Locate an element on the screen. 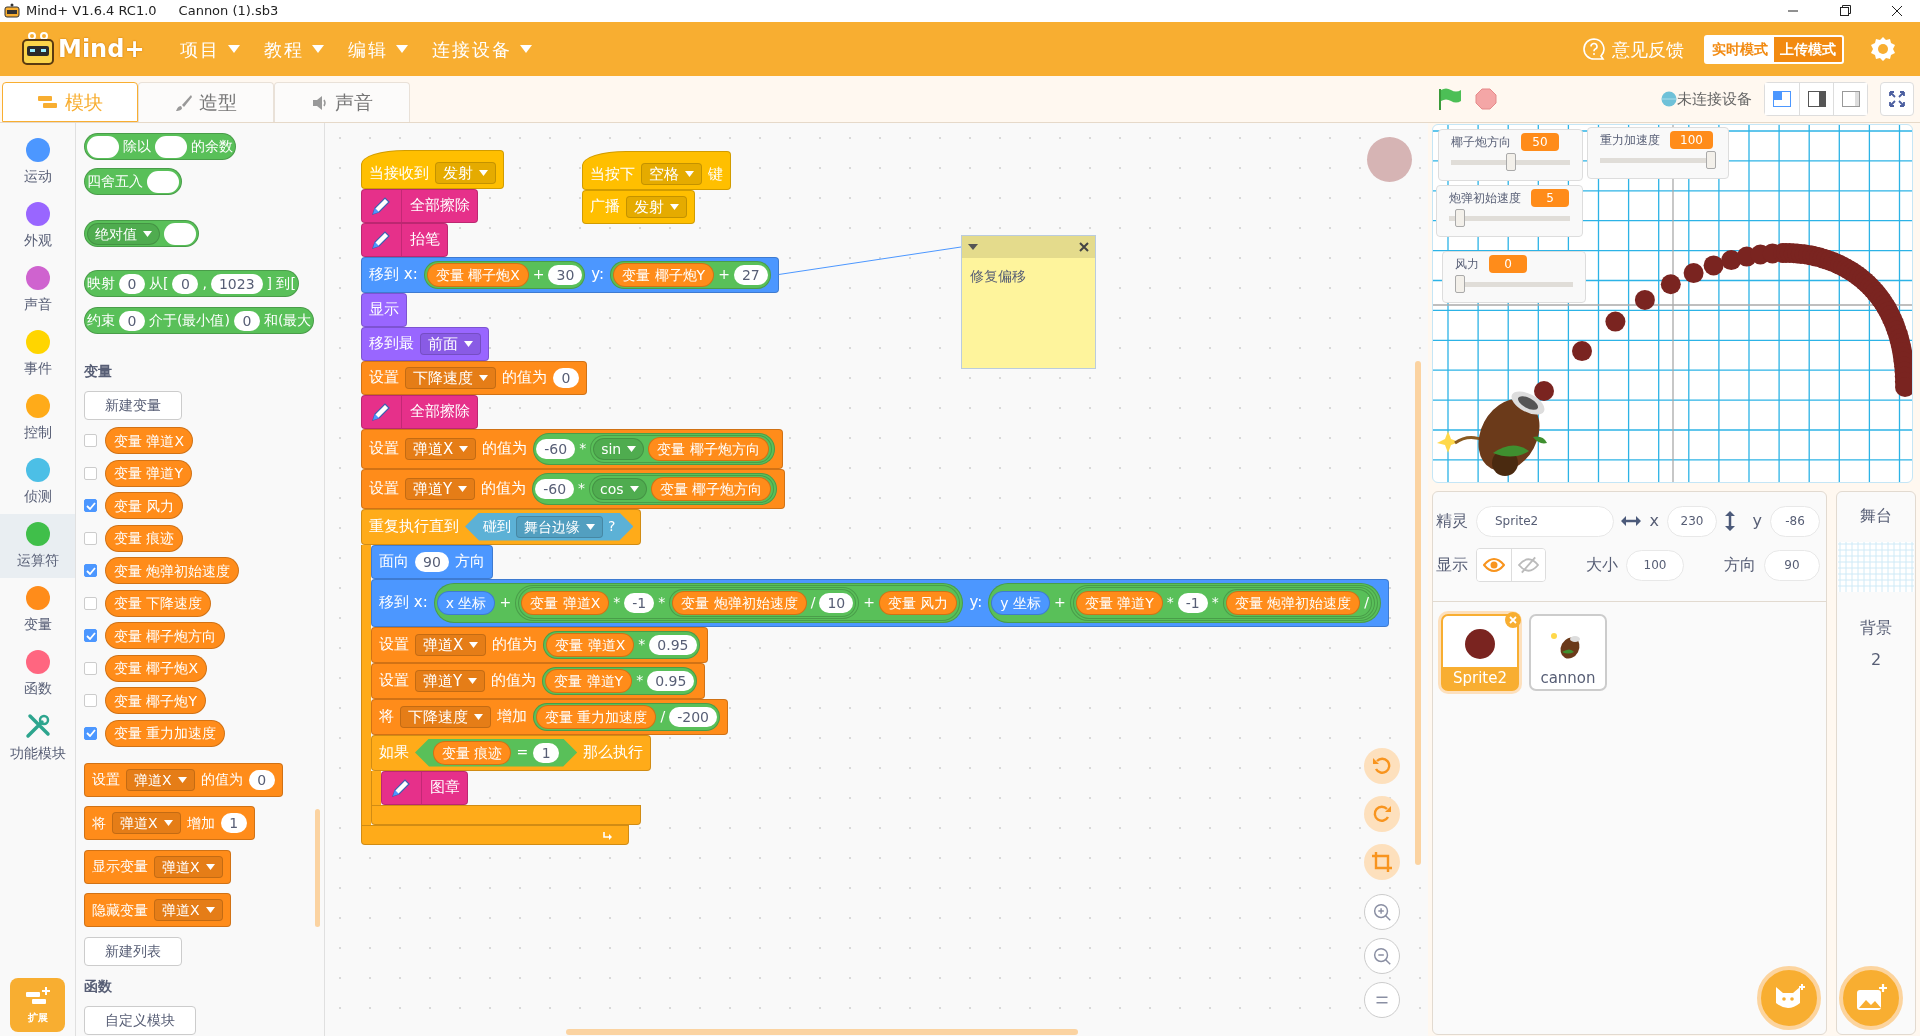 The width and height of the screenshot is (1920, 1036). number-input: 90 is located at coordinates (432, 561).